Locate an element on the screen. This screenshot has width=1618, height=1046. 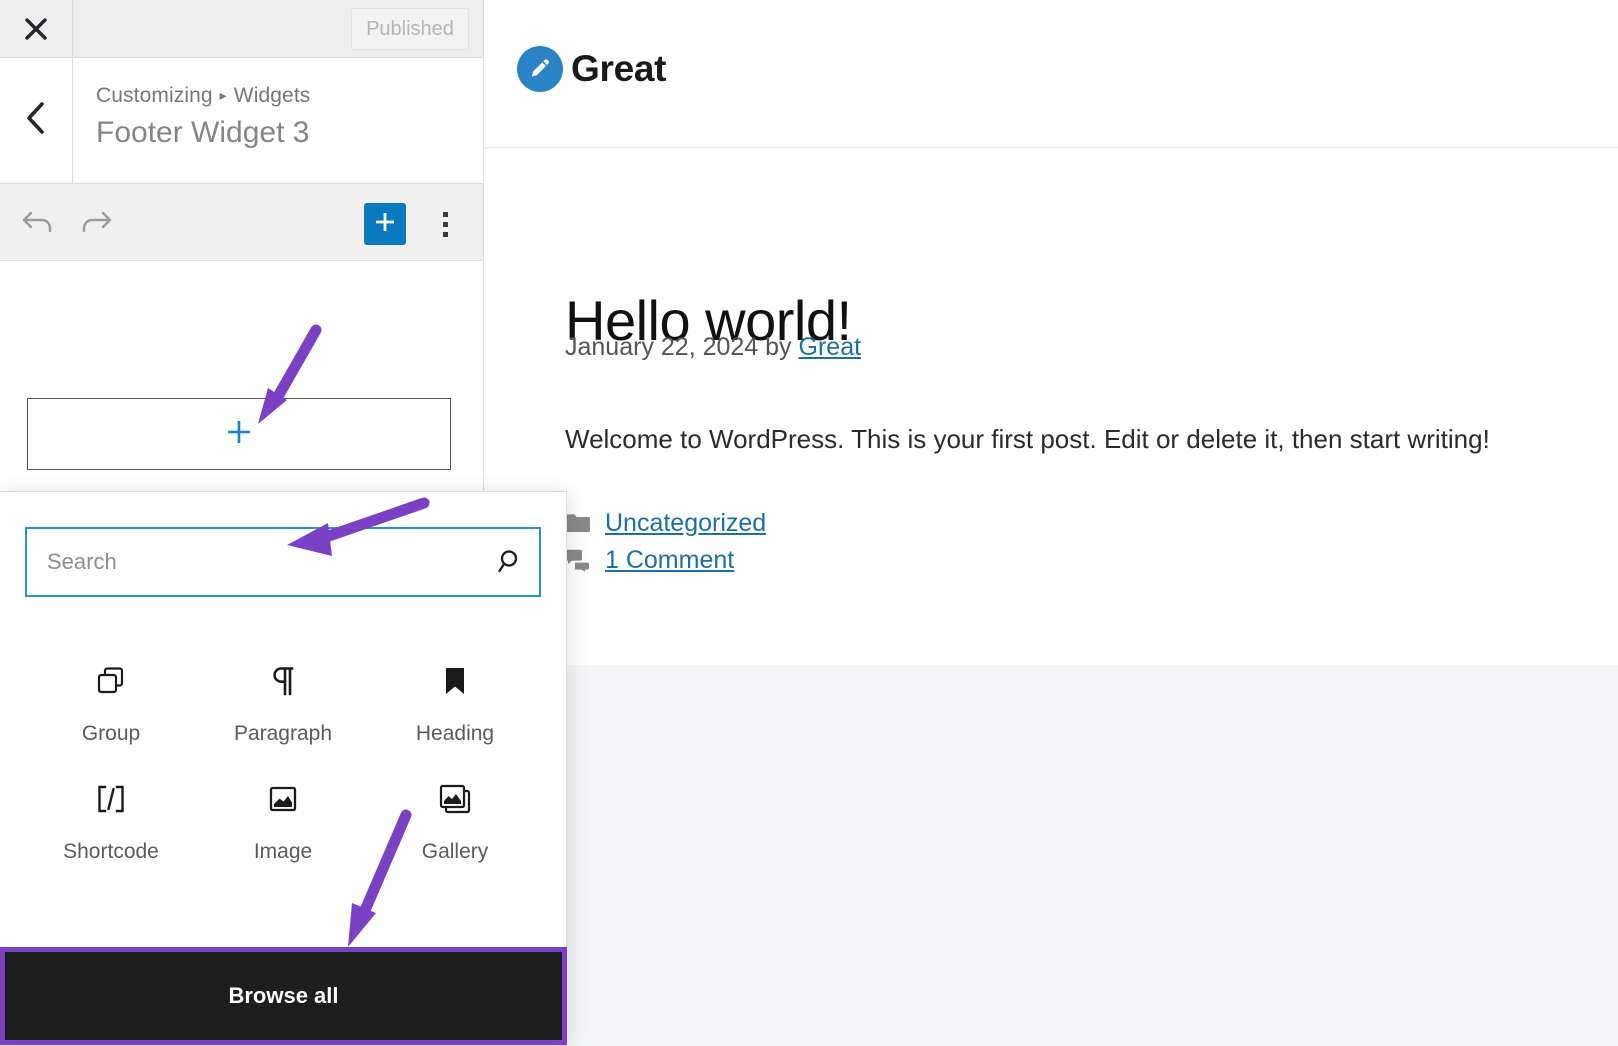
post-comments-link: 1 Comment is located at coordinates (669, 560).